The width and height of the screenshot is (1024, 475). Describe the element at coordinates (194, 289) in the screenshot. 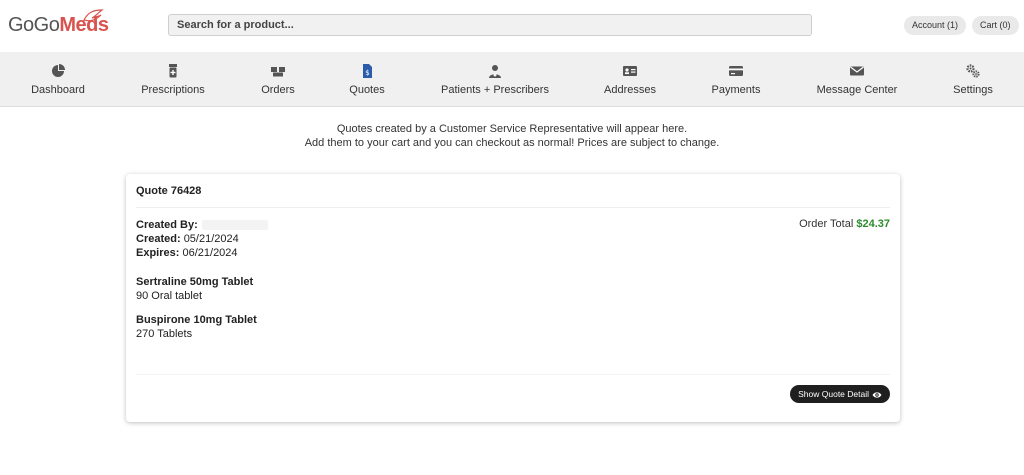

I see `quote-item: Sertraline 50mg Tablet 90 Oral tablet` at that location.